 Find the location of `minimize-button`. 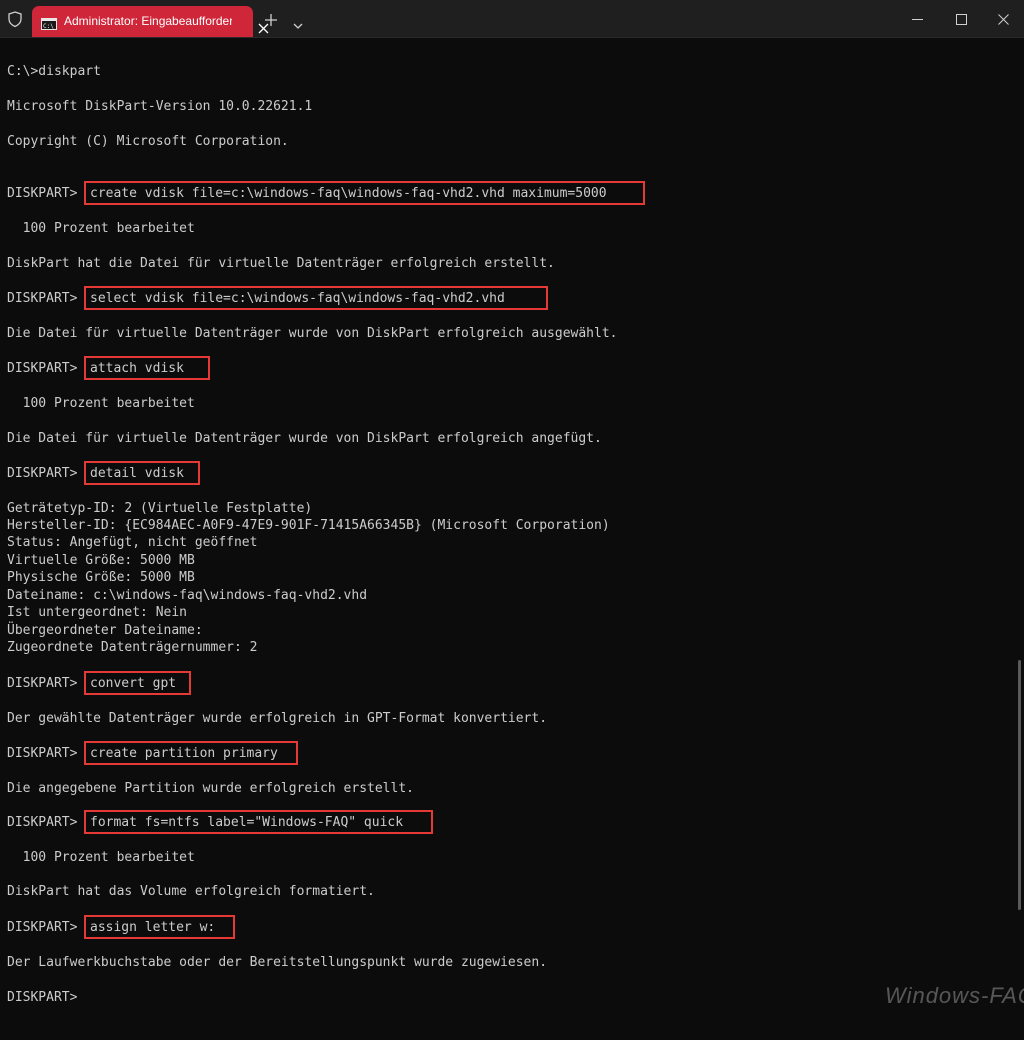

minimize-button is located at coordinates (917, 19).